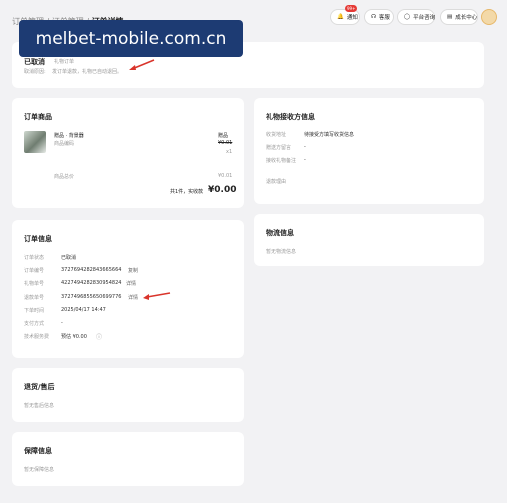  What do you see at coordinates (39, 387) in the screenshot?
I see `aftersale-title: 退货/售后` at bounding box center [39, 387].